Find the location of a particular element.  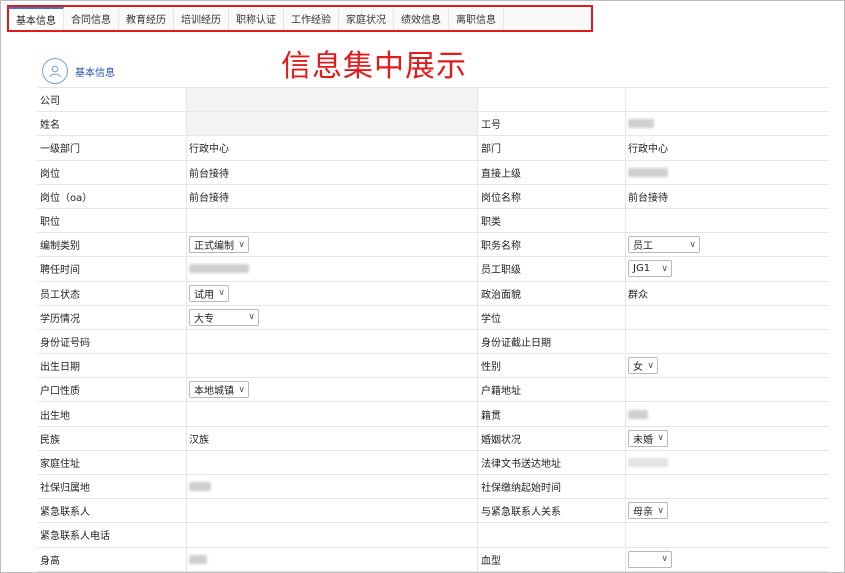

table-row: 身高 血型 ∨ is located at coordinates (433, 559).